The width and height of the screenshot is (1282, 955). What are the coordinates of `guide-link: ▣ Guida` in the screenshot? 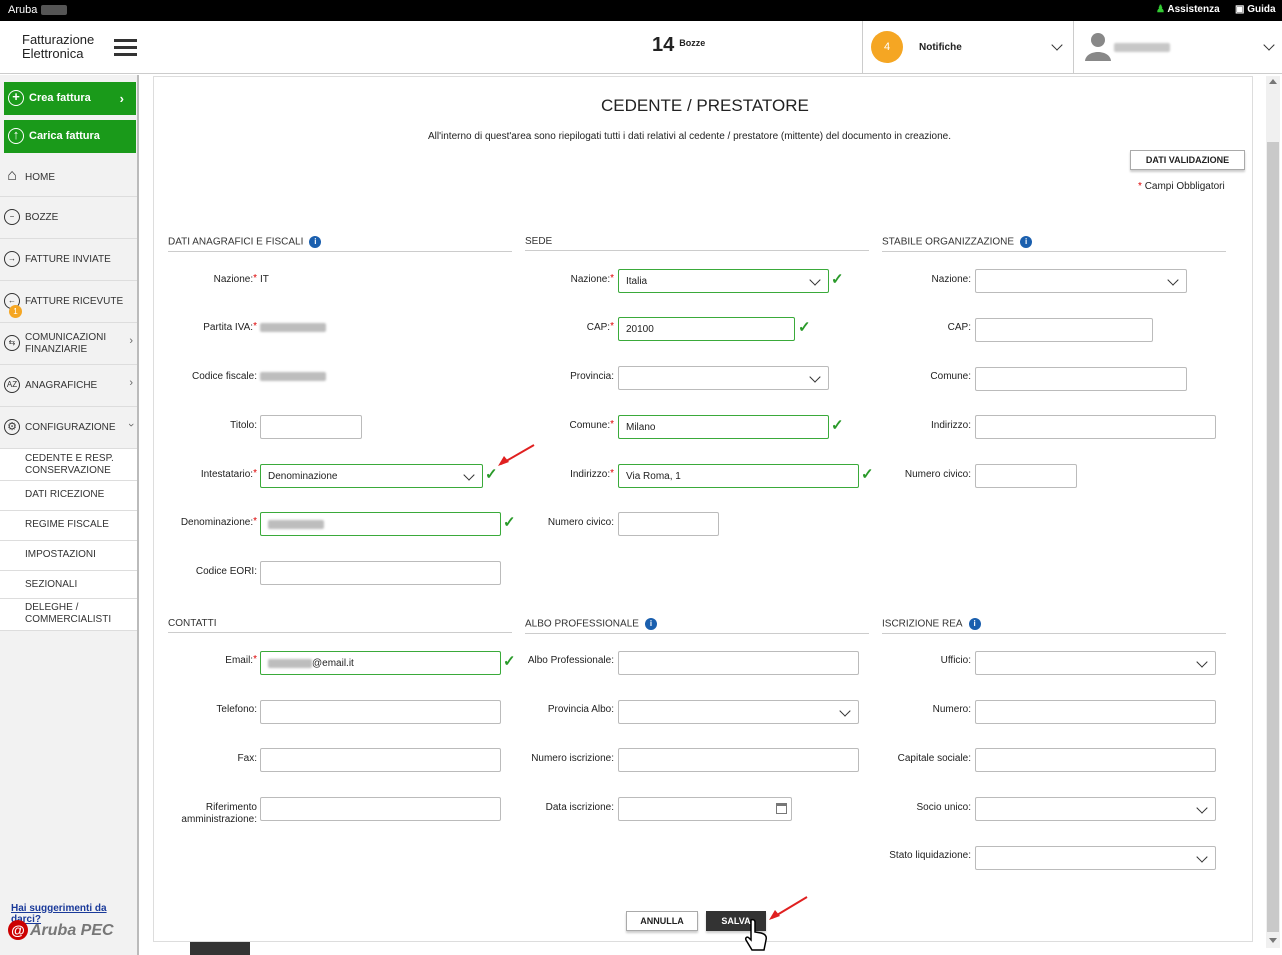 It's located at (1255, 9).